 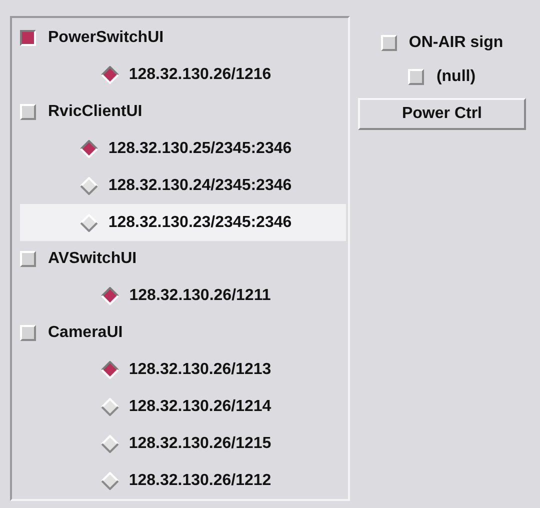 What do you see at coordinates (200, 296) in the screenshot?
I see `address-label: 128.32.130.26/1211` at bounding box center [200, 296].